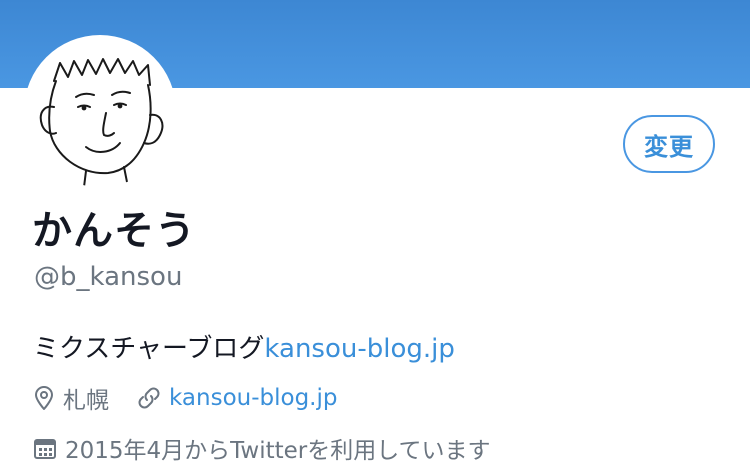 The width and height of the screenshot is (750, 468). Describe the element at coordinates (149, 349) in the screenshot. I see `bio-text: ミクスチャーブログ` at that location.